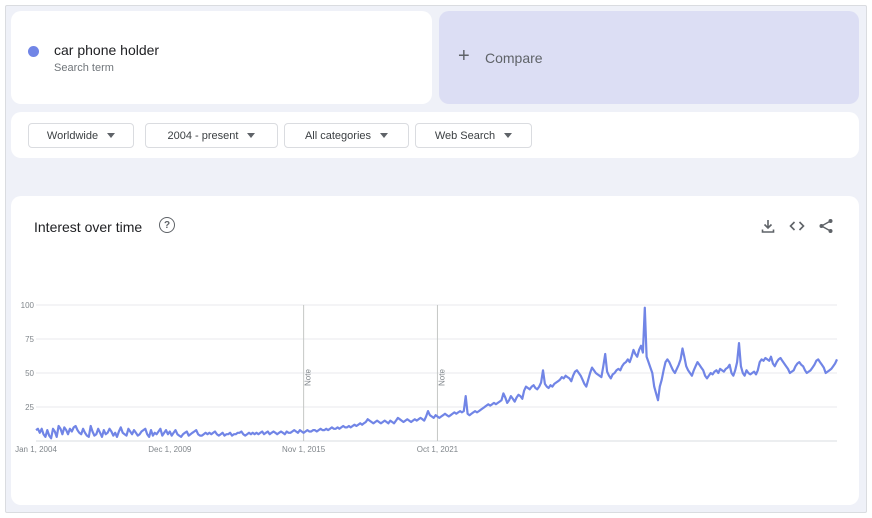 The image size is (872, 518). What do you see at coordinates (29, 339) in the screenshot?
I see `y-tick-label: 75` at bounding box center [29, 339].